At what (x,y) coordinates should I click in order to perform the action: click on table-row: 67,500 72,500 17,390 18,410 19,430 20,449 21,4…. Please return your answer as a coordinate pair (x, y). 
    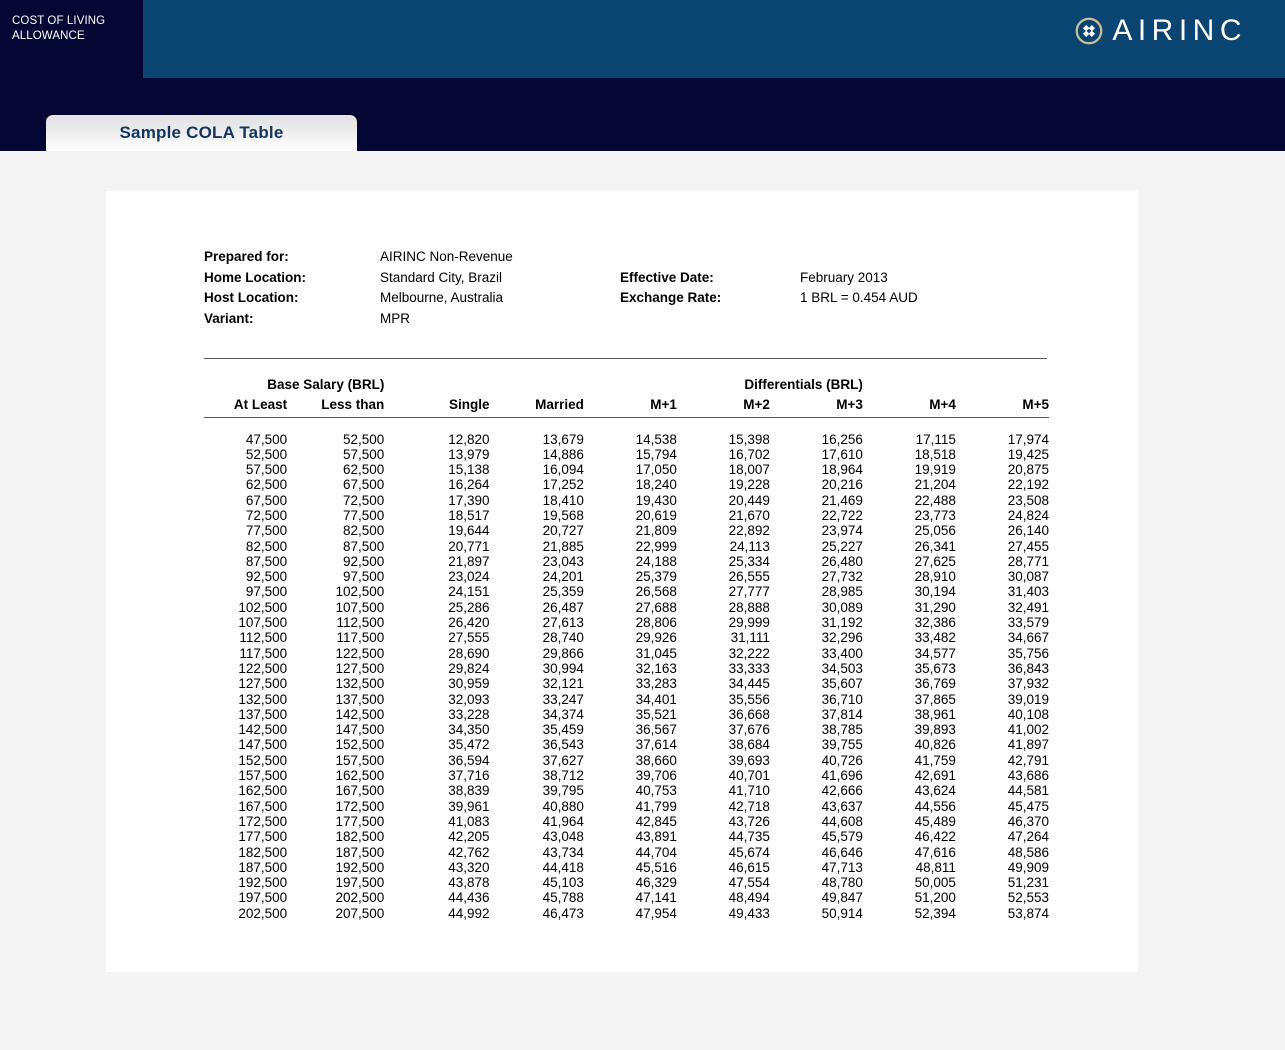
    Looking at the image, I should click on (626, 500).